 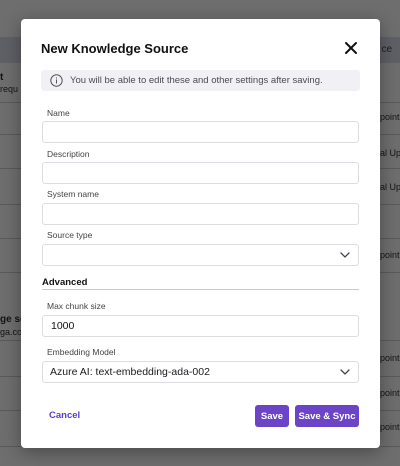 I want to click on background-text-fragment: t, so click(x=2, y=77).